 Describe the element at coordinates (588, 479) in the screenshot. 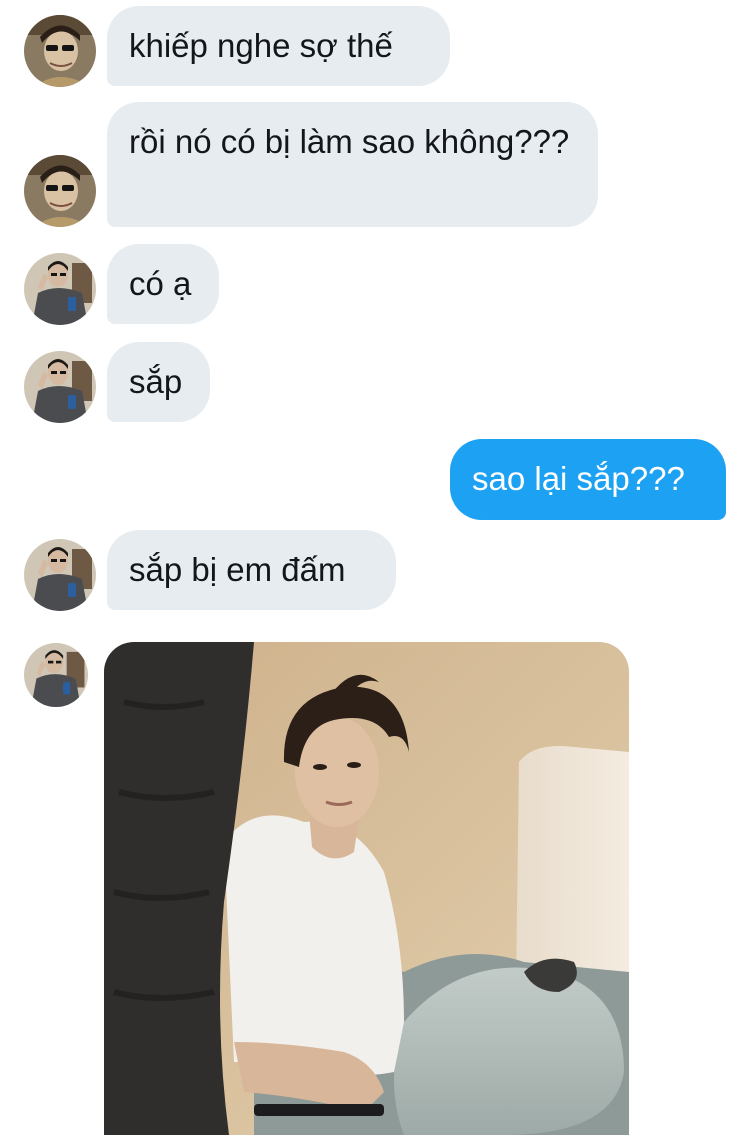

I see `message-bubble-outgoing: sao lại sắp???` at that location.